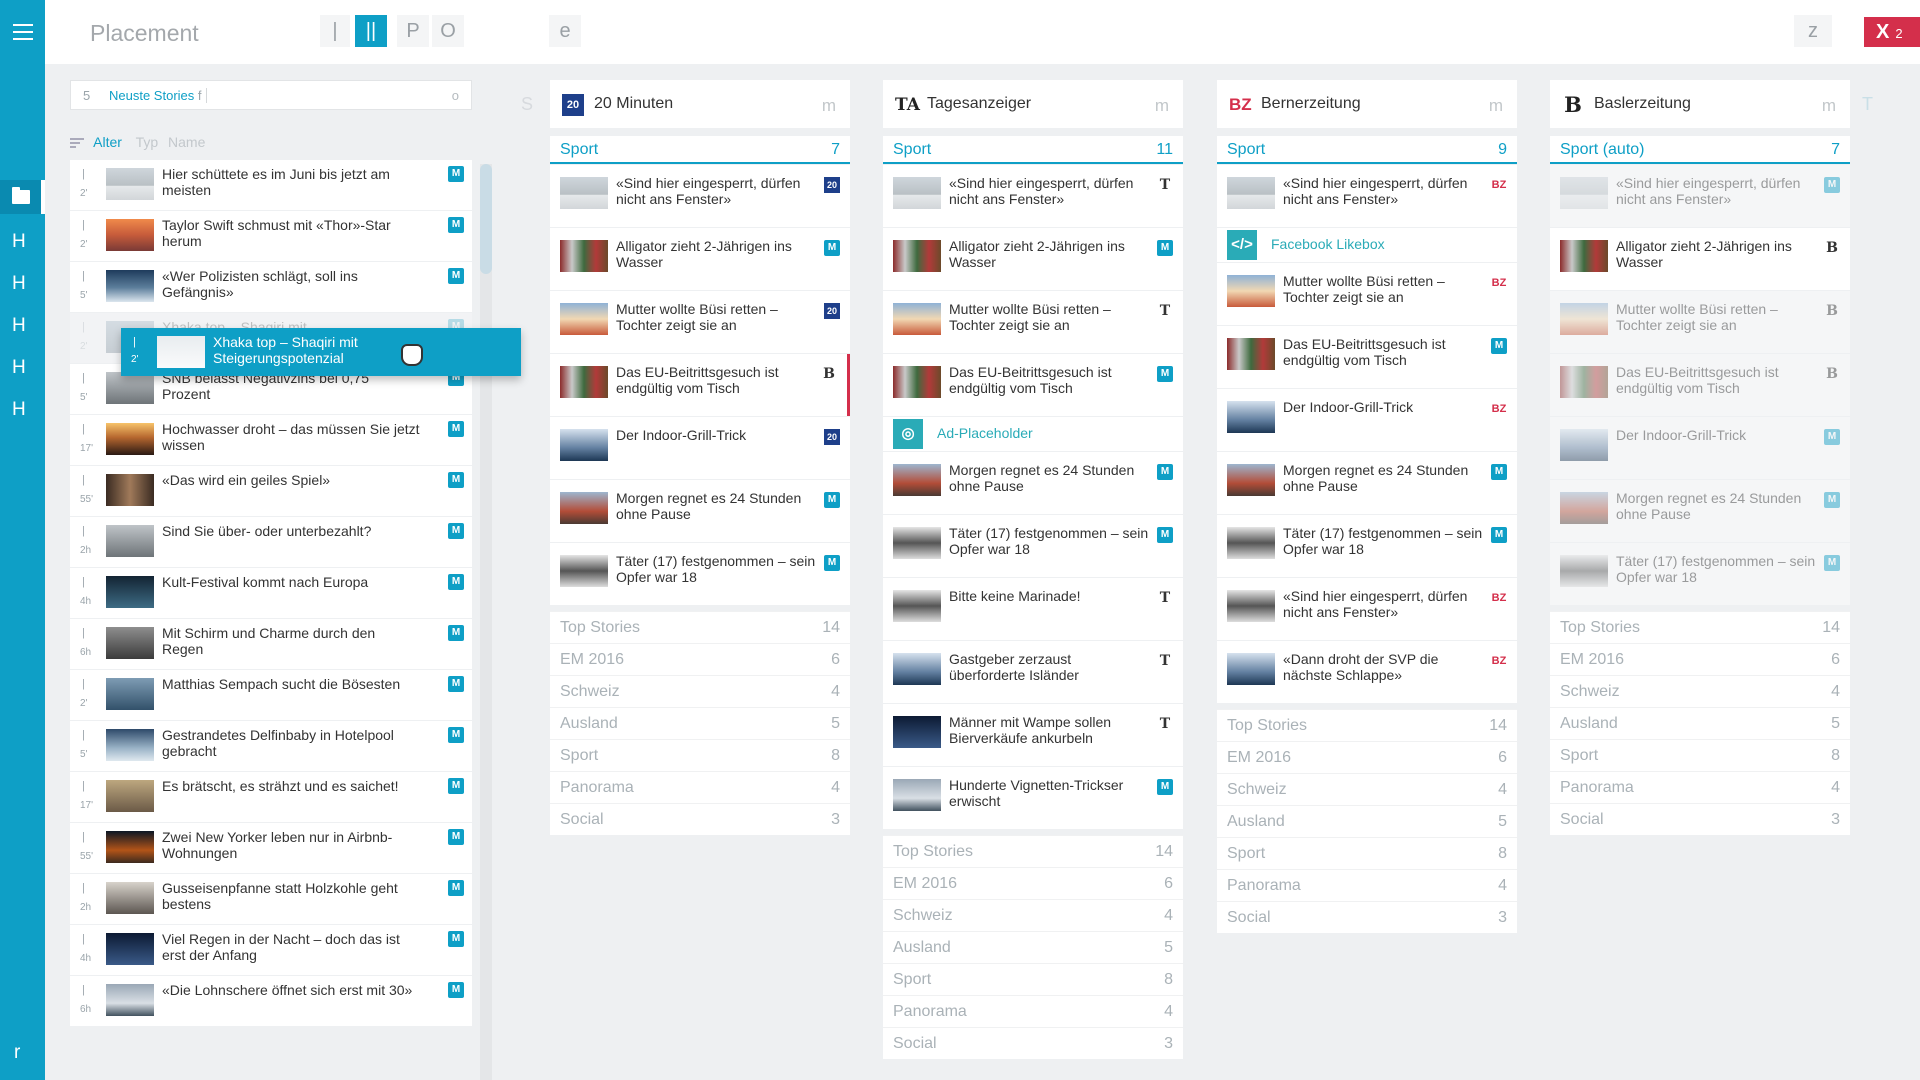 Image resolution: width=1920 pixels, height=1080 pixels. Describe the element at coordinates (486, 622) in the screenshot. I see `story-list-scrollbar` at that location.